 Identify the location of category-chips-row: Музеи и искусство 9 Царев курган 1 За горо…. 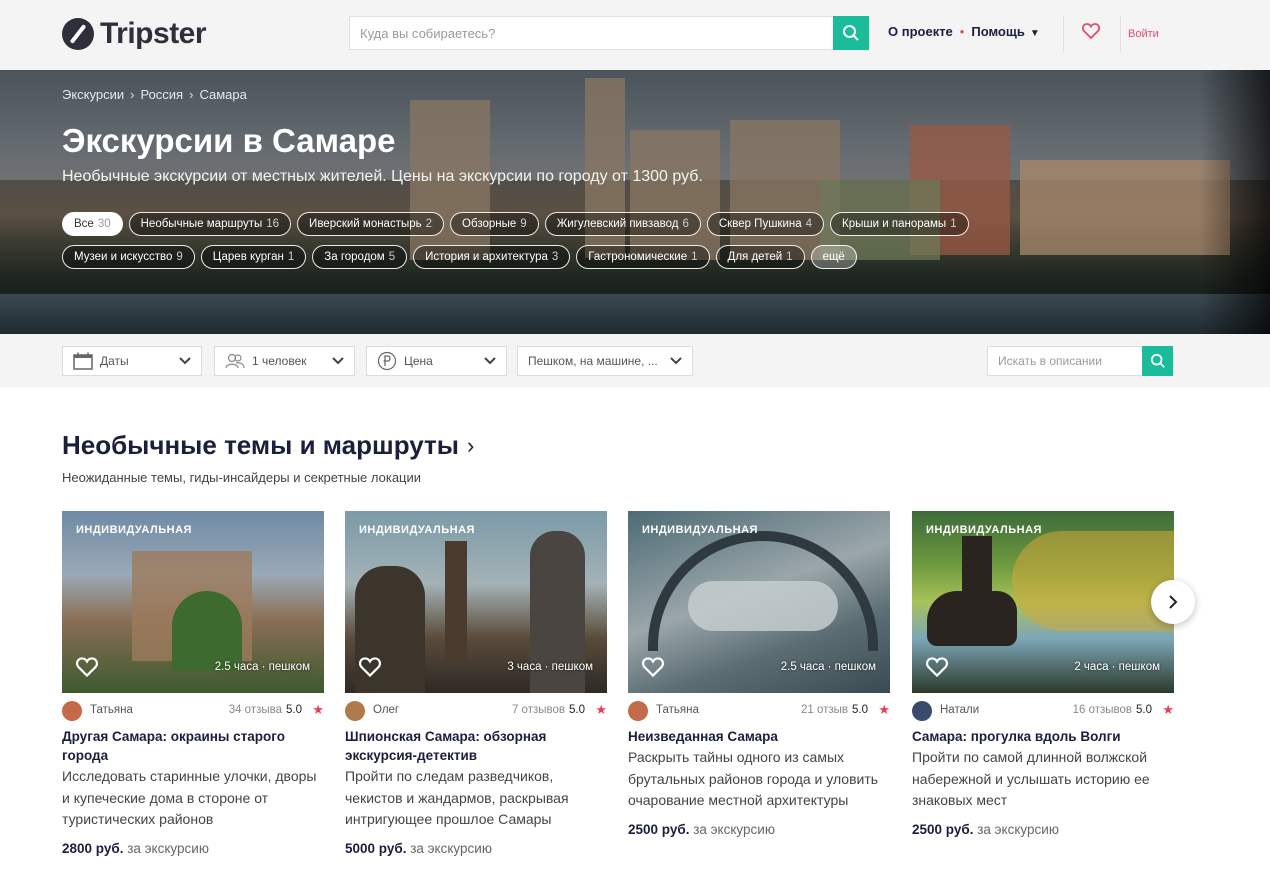
(632, 257).